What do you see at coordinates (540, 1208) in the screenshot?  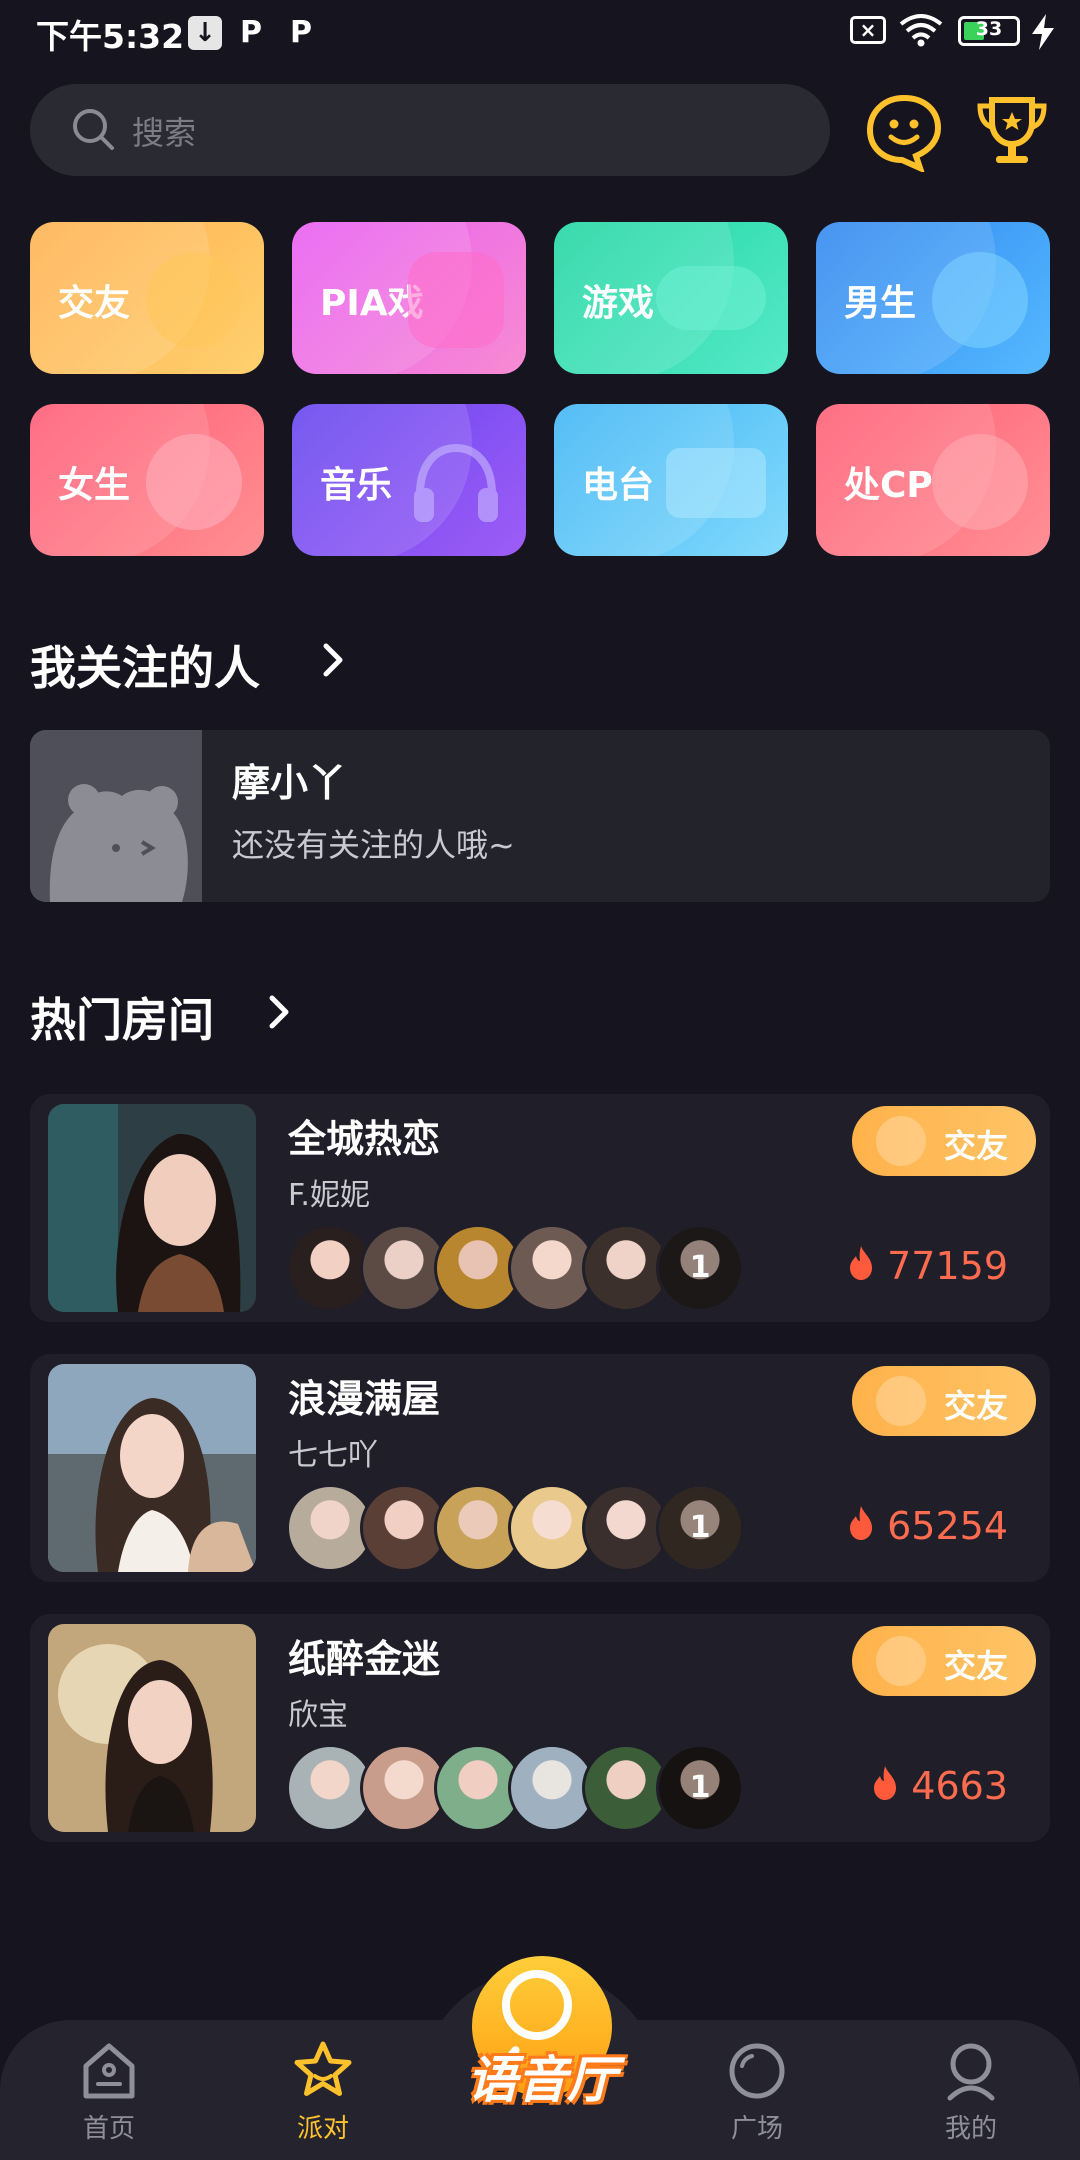 I see `room-card: 全城热恋 F.妮妮 交友 1 77159` at bounding box center [540, 1208].